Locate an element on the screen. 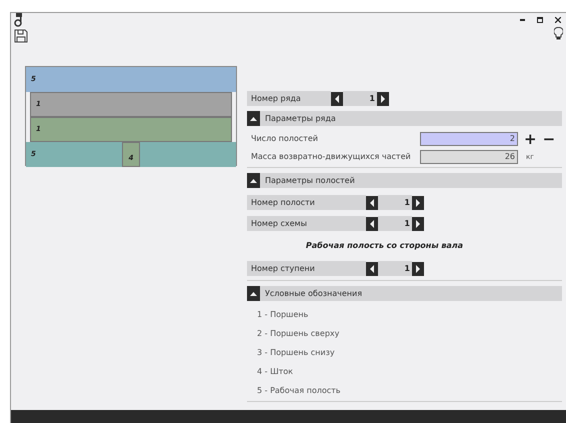 The width and height of the screenshot is (566, 423). caption-text: Рабочая полость со стороны вала is located at coordinates (385, 246).